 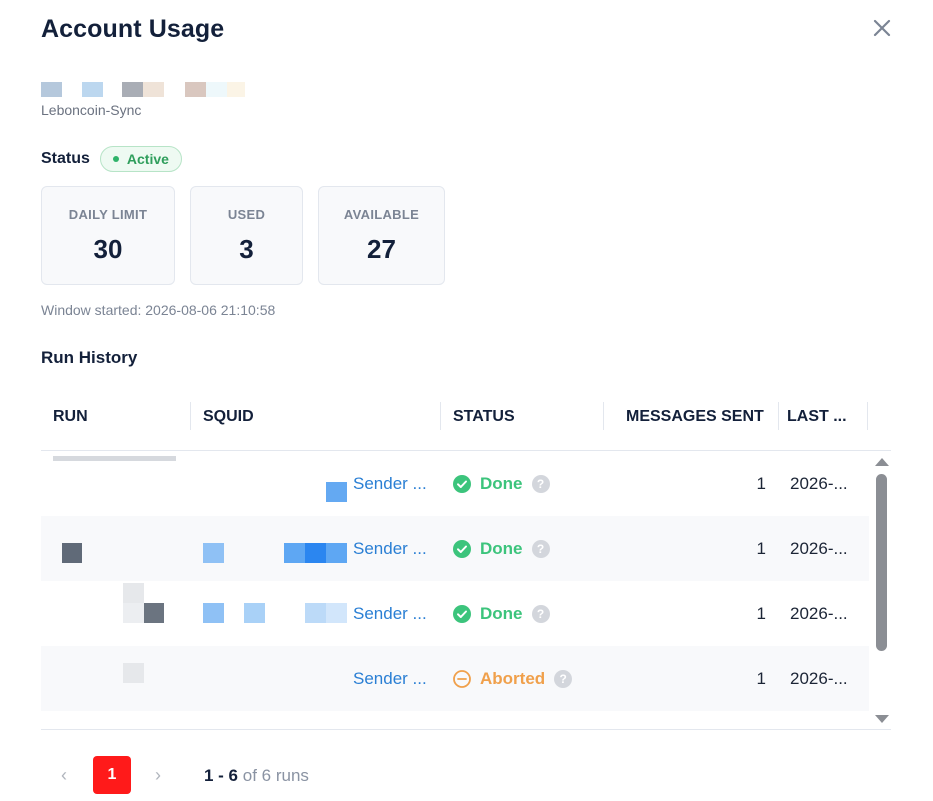 I want to click on status-dot-icon, so click(x=115, y=158).